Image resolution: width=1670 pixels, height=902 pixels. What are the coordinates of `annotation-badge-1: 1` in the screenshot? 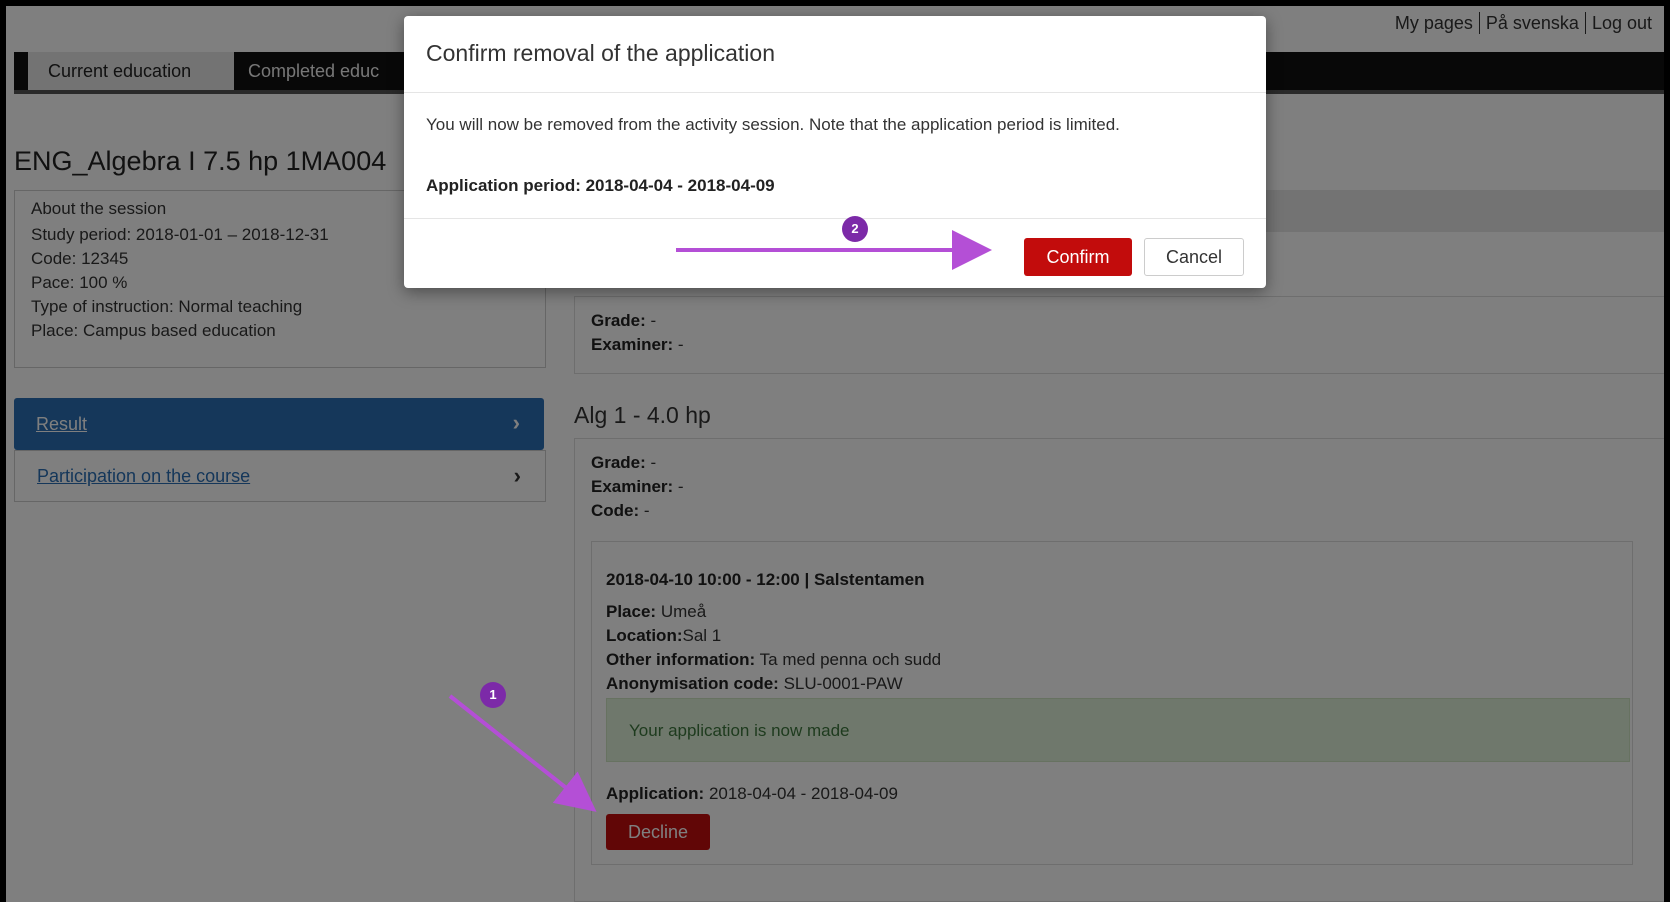 It's located at (493, 695).